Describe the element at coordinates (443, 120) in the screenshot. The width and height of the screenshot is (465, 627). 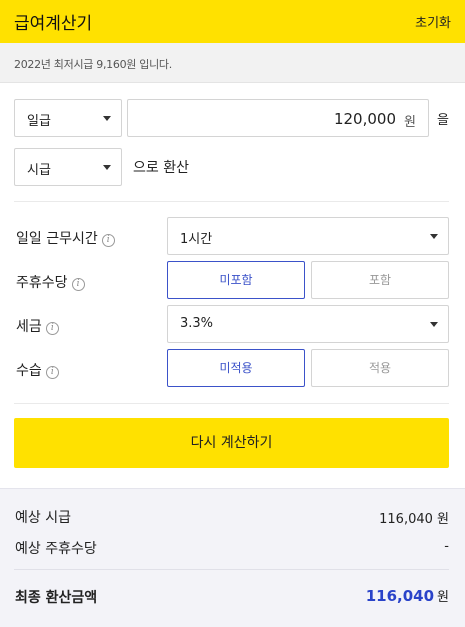
I see `particle-text: 을` at that location.